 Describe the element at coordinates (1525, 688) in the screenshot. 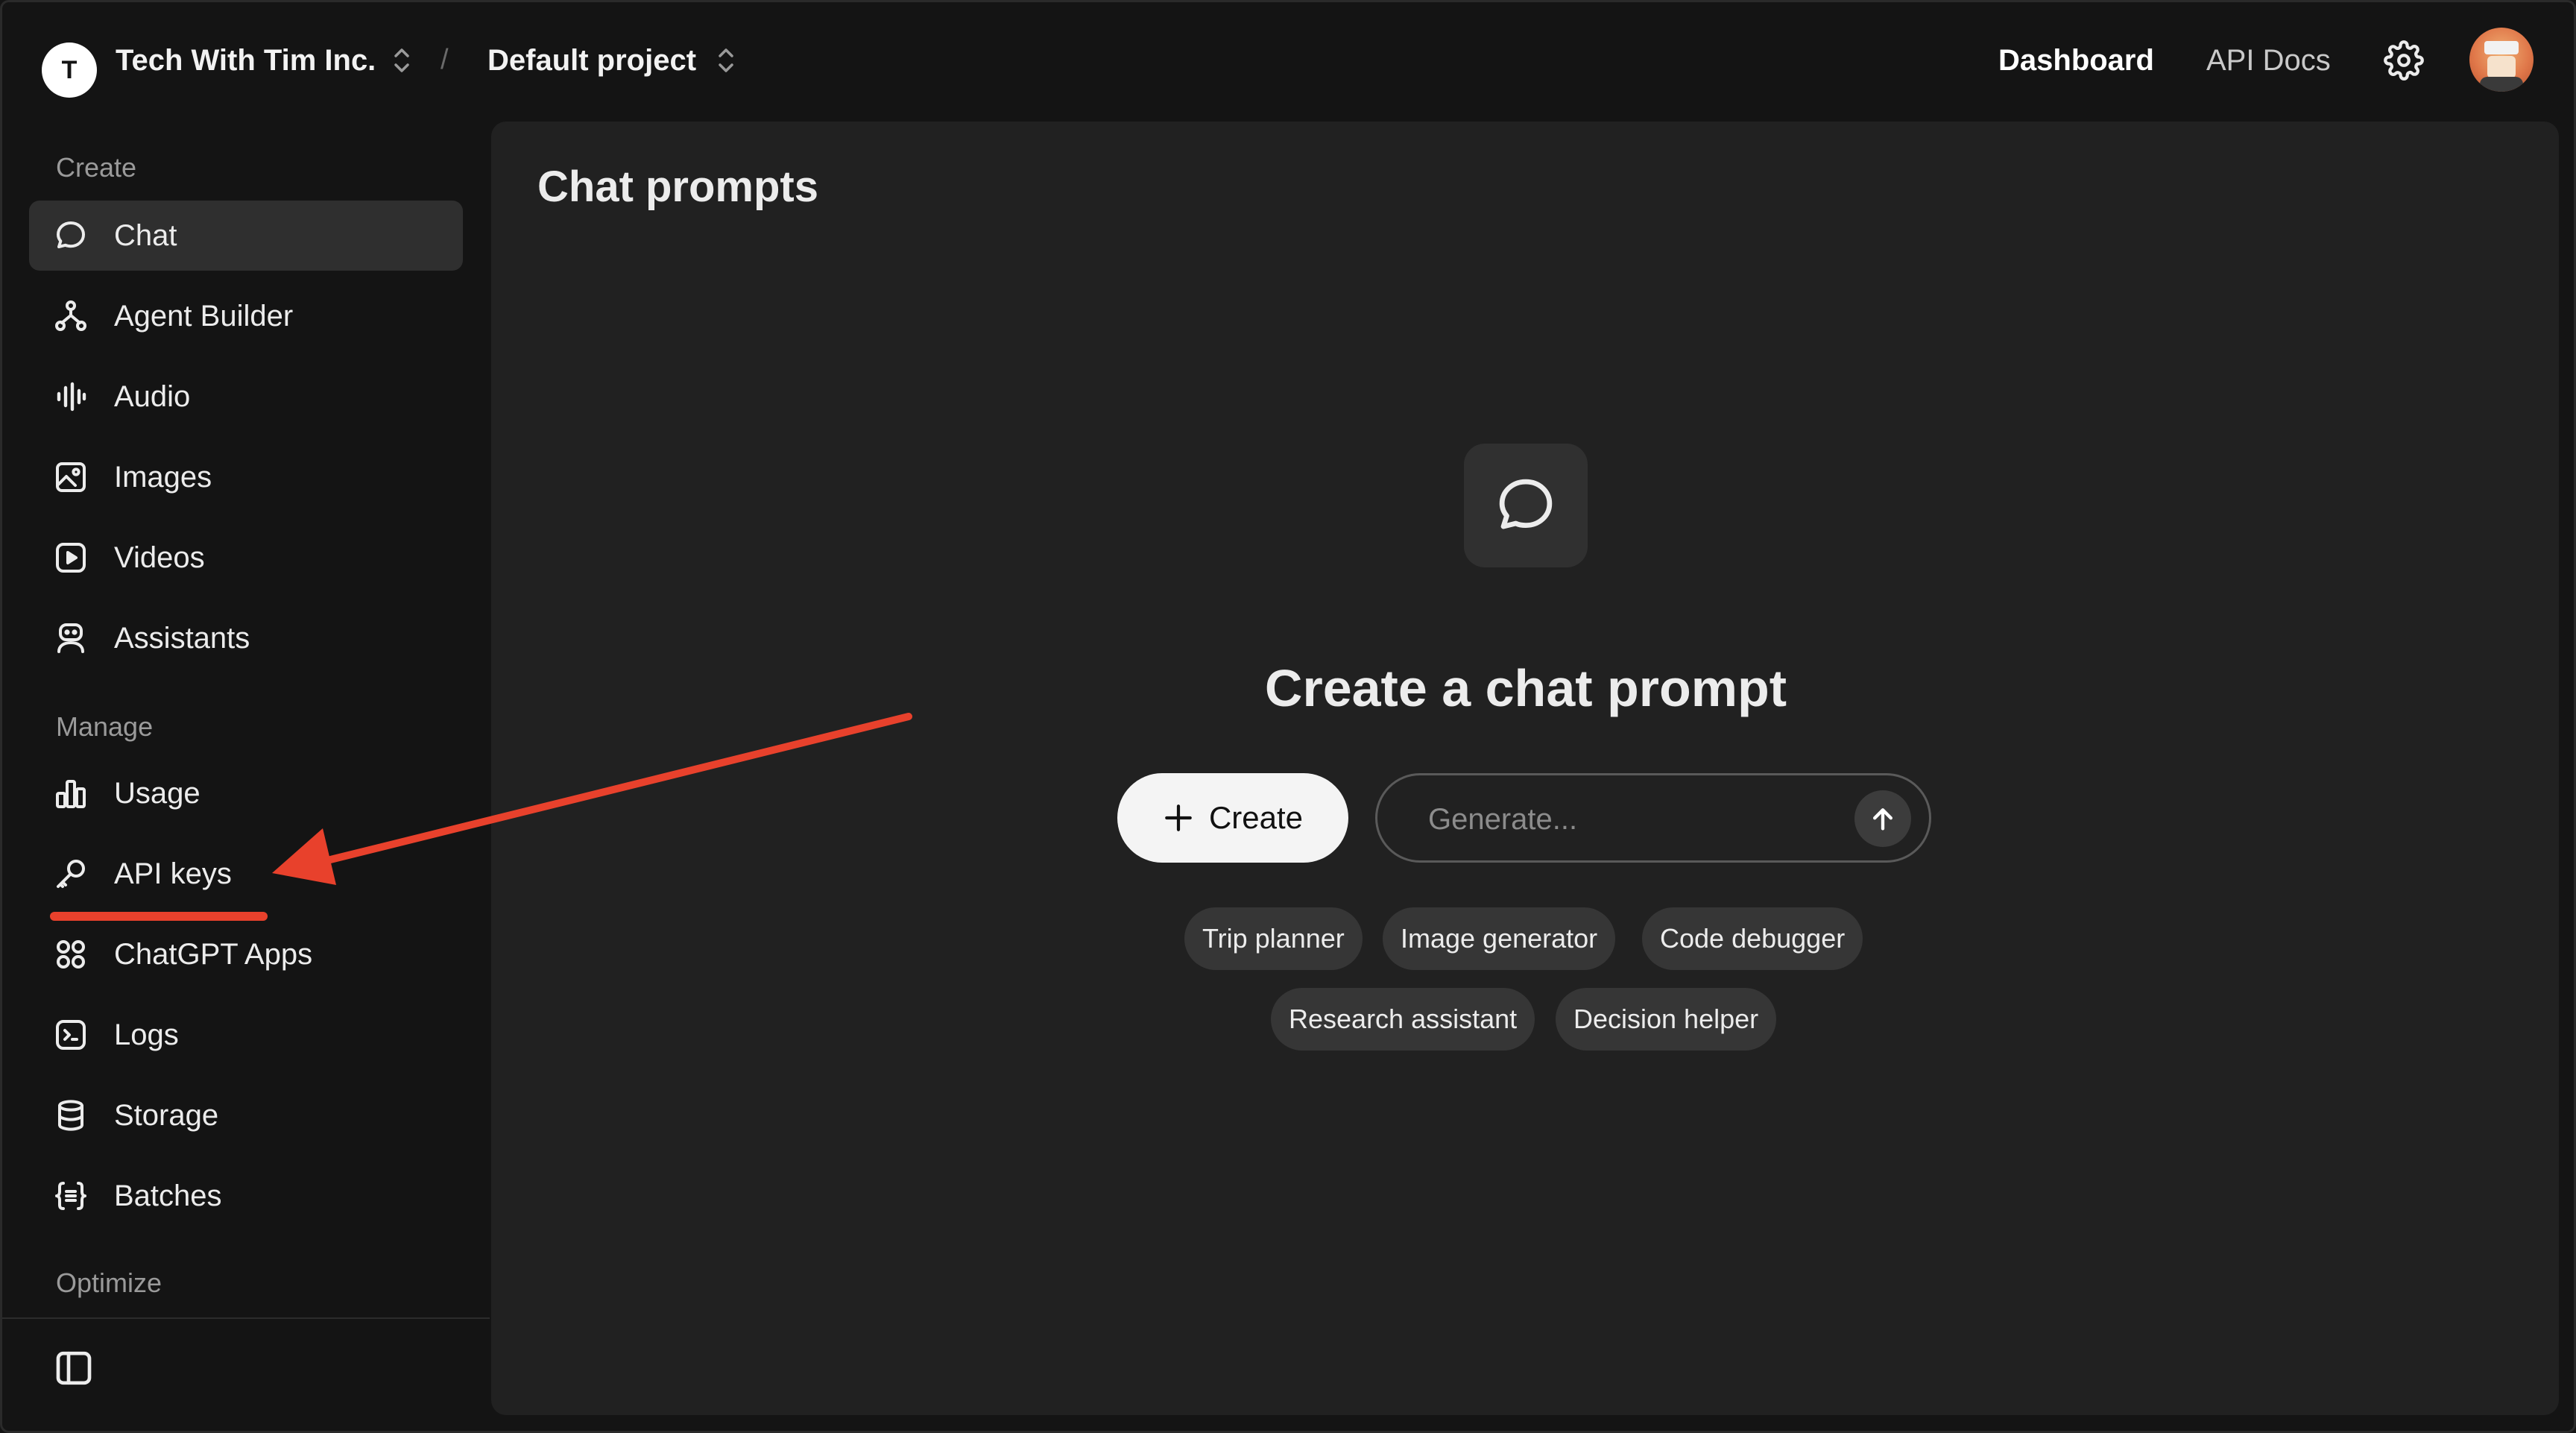

I see `empty-state-title: Create a chat prompt` at that location.